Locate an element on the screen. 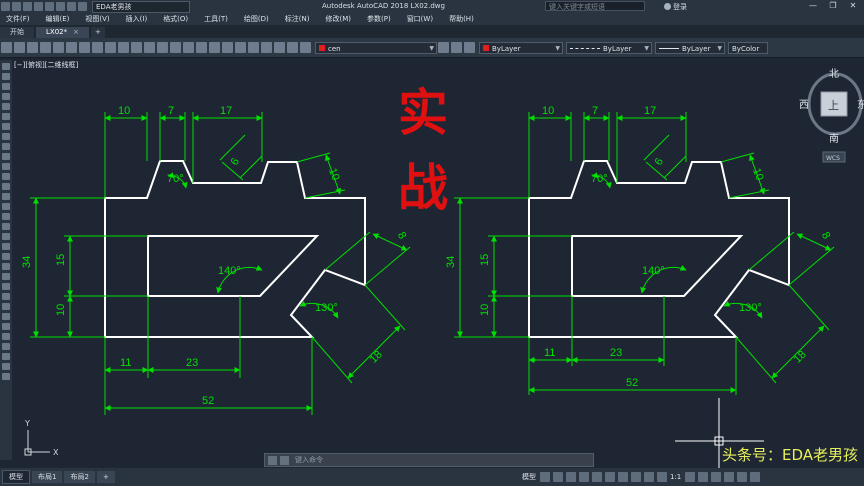  layer-dropdown: cen ▼ is located at coordinates (376, 47).